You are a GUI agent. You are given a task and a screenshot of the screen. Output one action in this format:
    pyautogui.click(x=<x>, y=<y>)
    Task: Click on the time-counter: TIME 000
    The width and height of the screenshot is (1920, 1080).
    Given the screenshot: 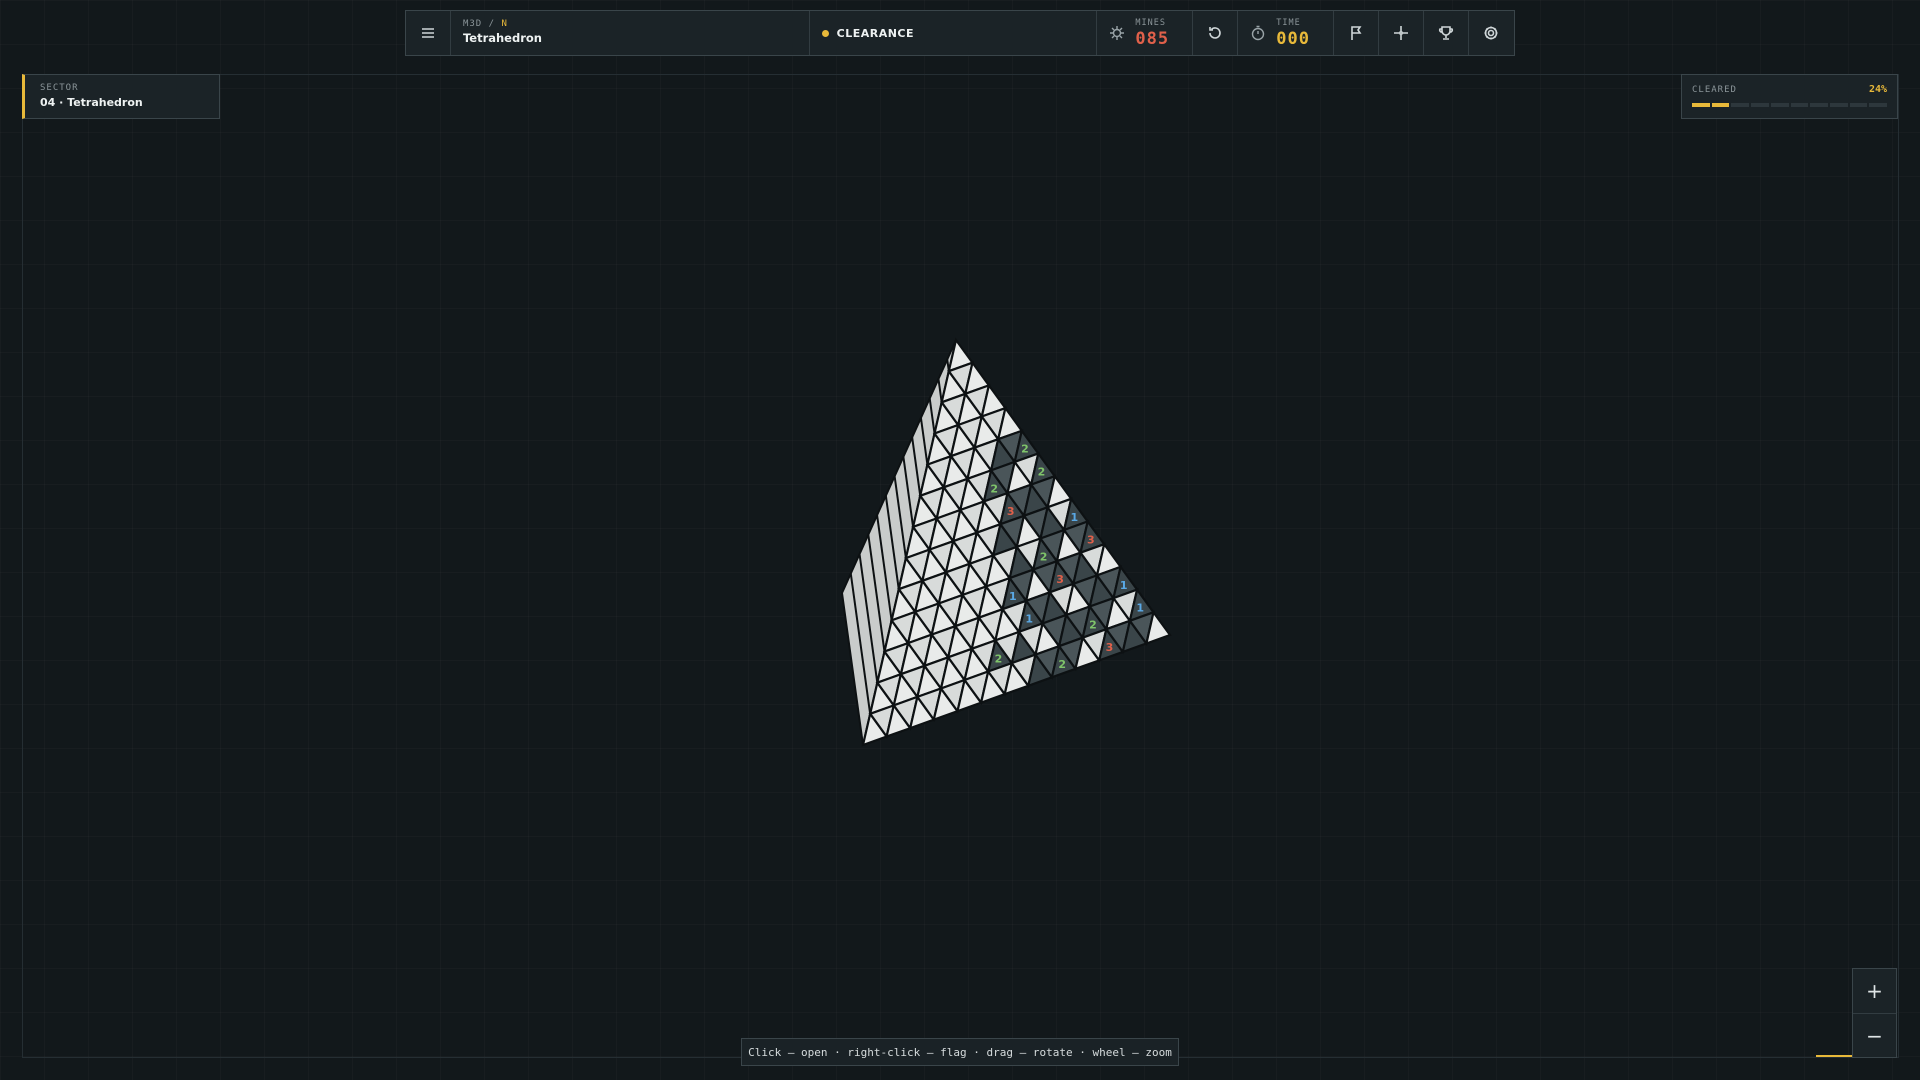 What is the action you would take?
    pyautogui.click(x=1286, y=33)
    